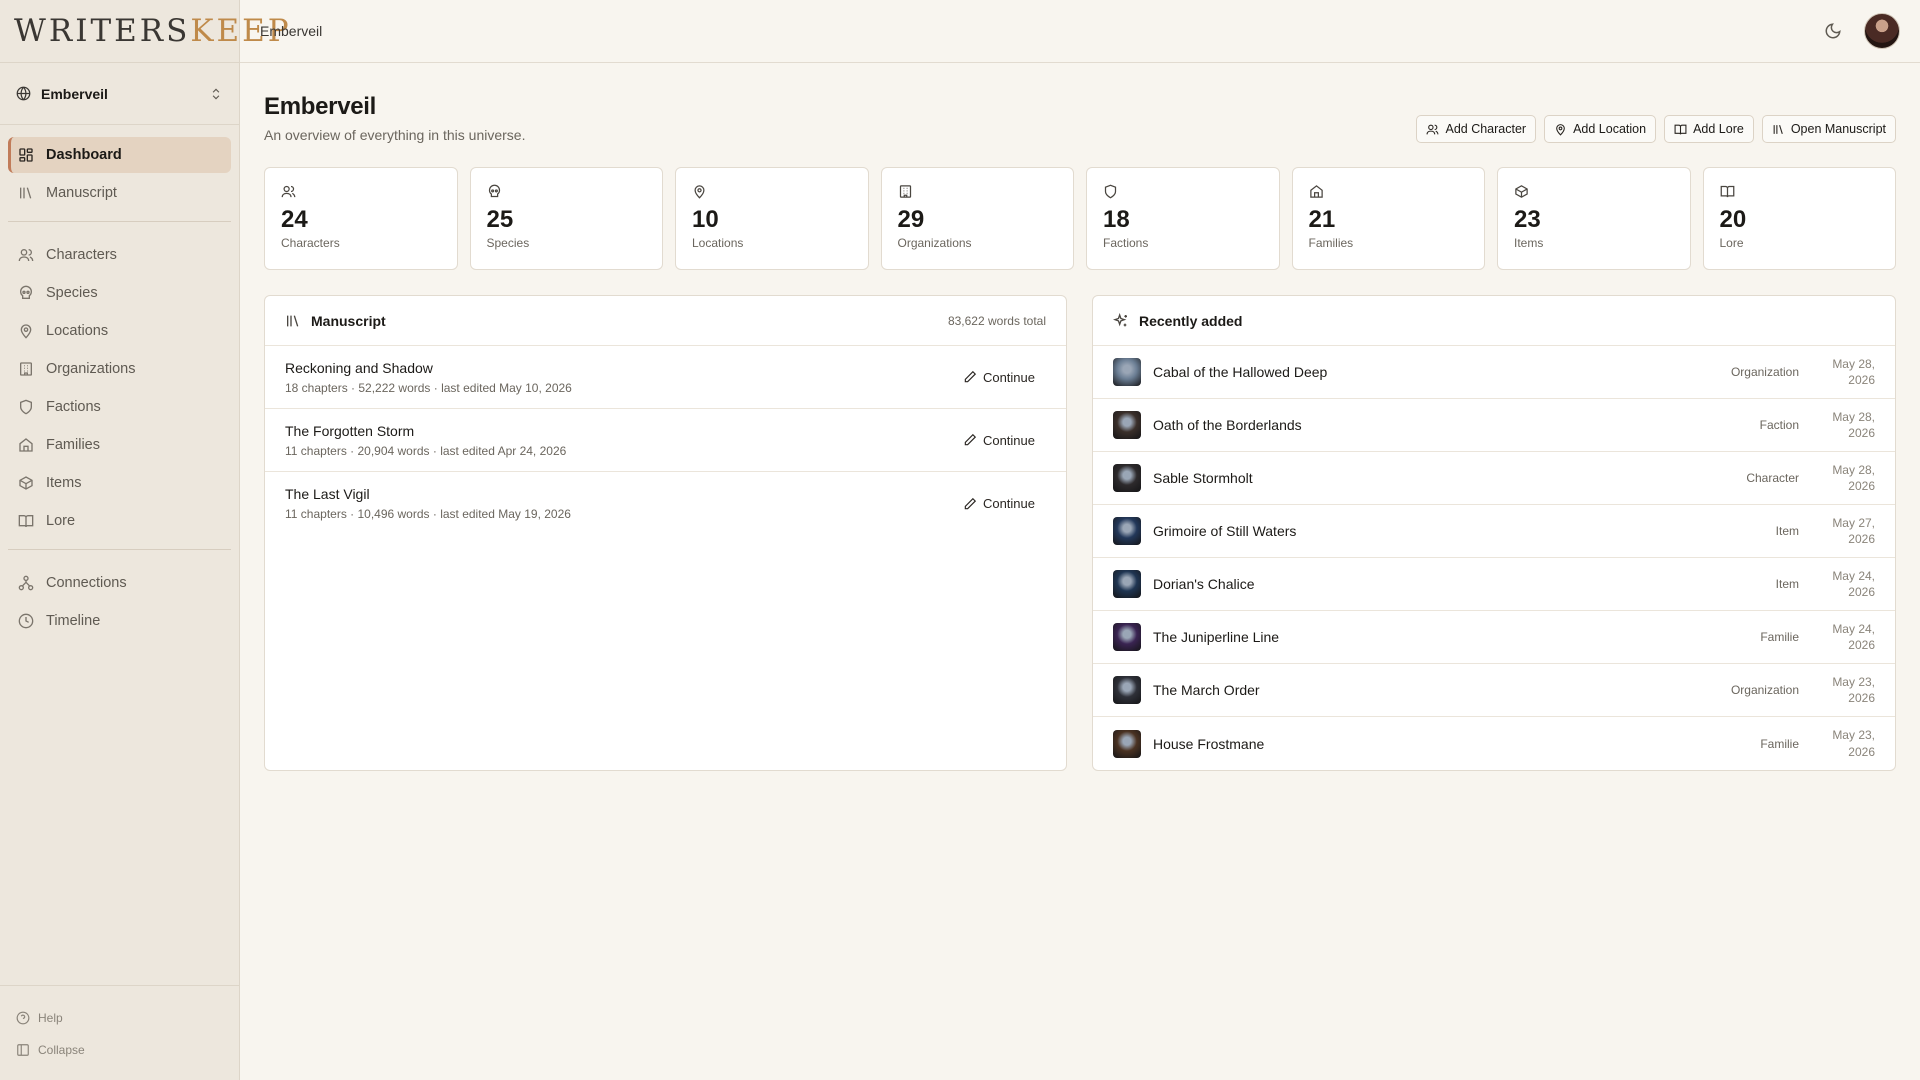 This screenshot has height=1080, width=1920. Describe the element at coordinates (566, 218) in the screenshot. I see `stat-card-species: 25 Species` at that location.